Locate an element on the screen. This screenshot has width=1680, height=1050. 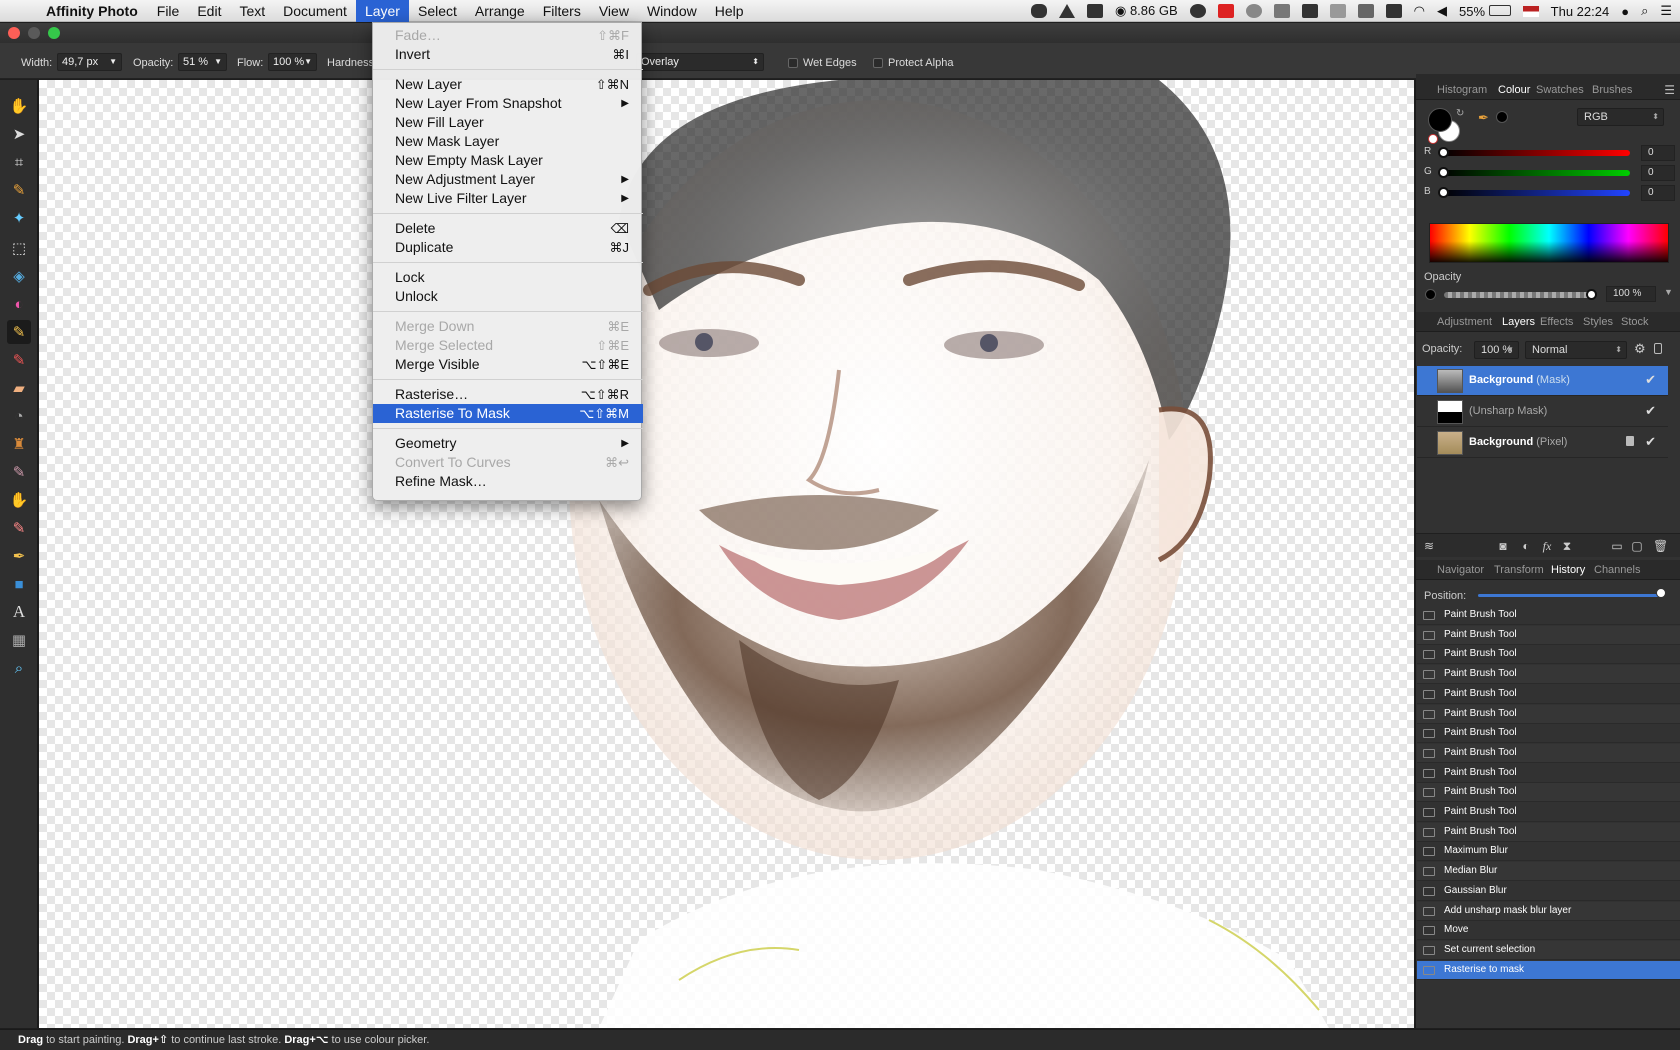
red-slider is located at coordinates (1536, 153).